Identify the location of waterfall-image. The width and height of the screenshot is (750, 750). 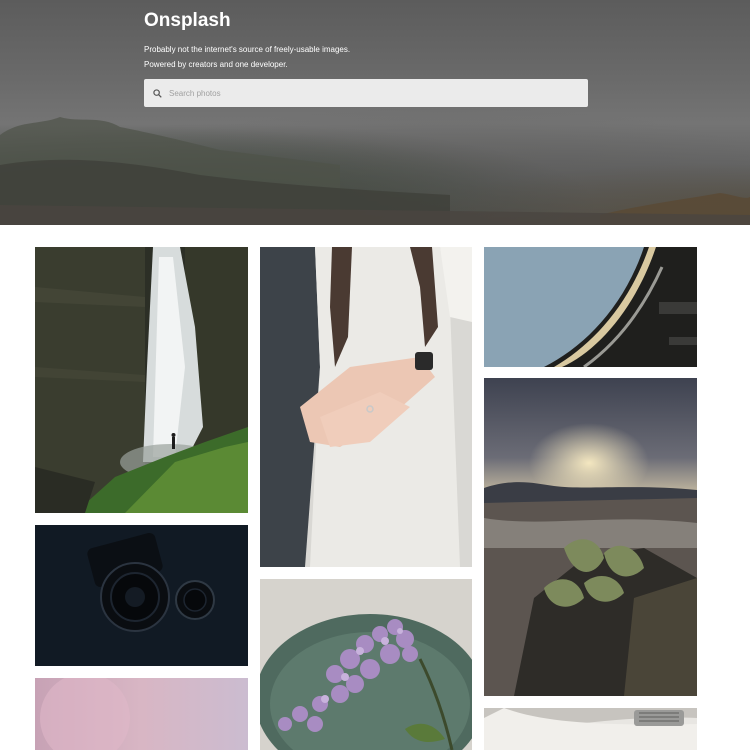
(141, 380).